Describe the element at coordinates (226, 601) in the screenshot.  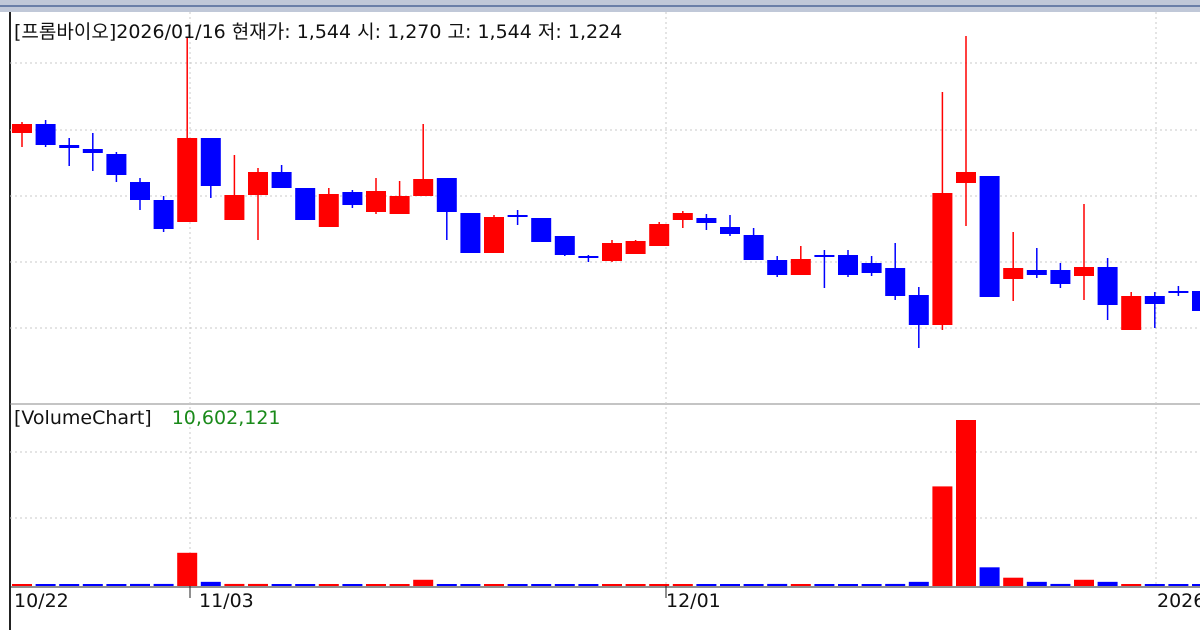
I see `x-tick-label: 11/03` at that location.